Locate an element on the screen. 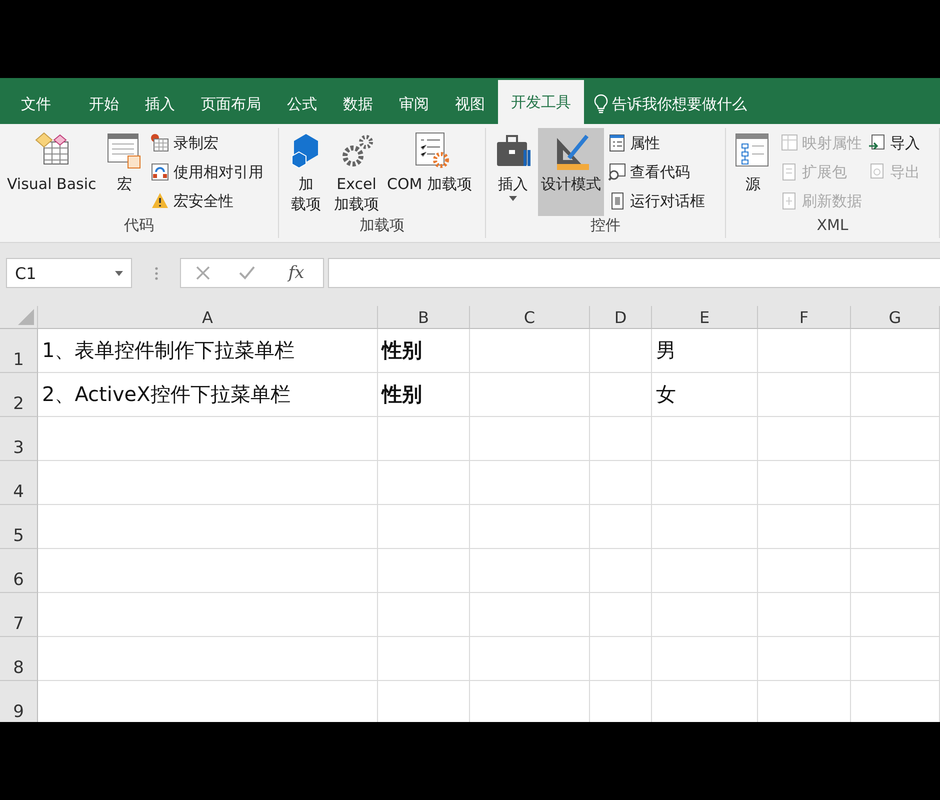 This screenshot has width=940, height=800. column-header: F is located at coordinates (804, 317).